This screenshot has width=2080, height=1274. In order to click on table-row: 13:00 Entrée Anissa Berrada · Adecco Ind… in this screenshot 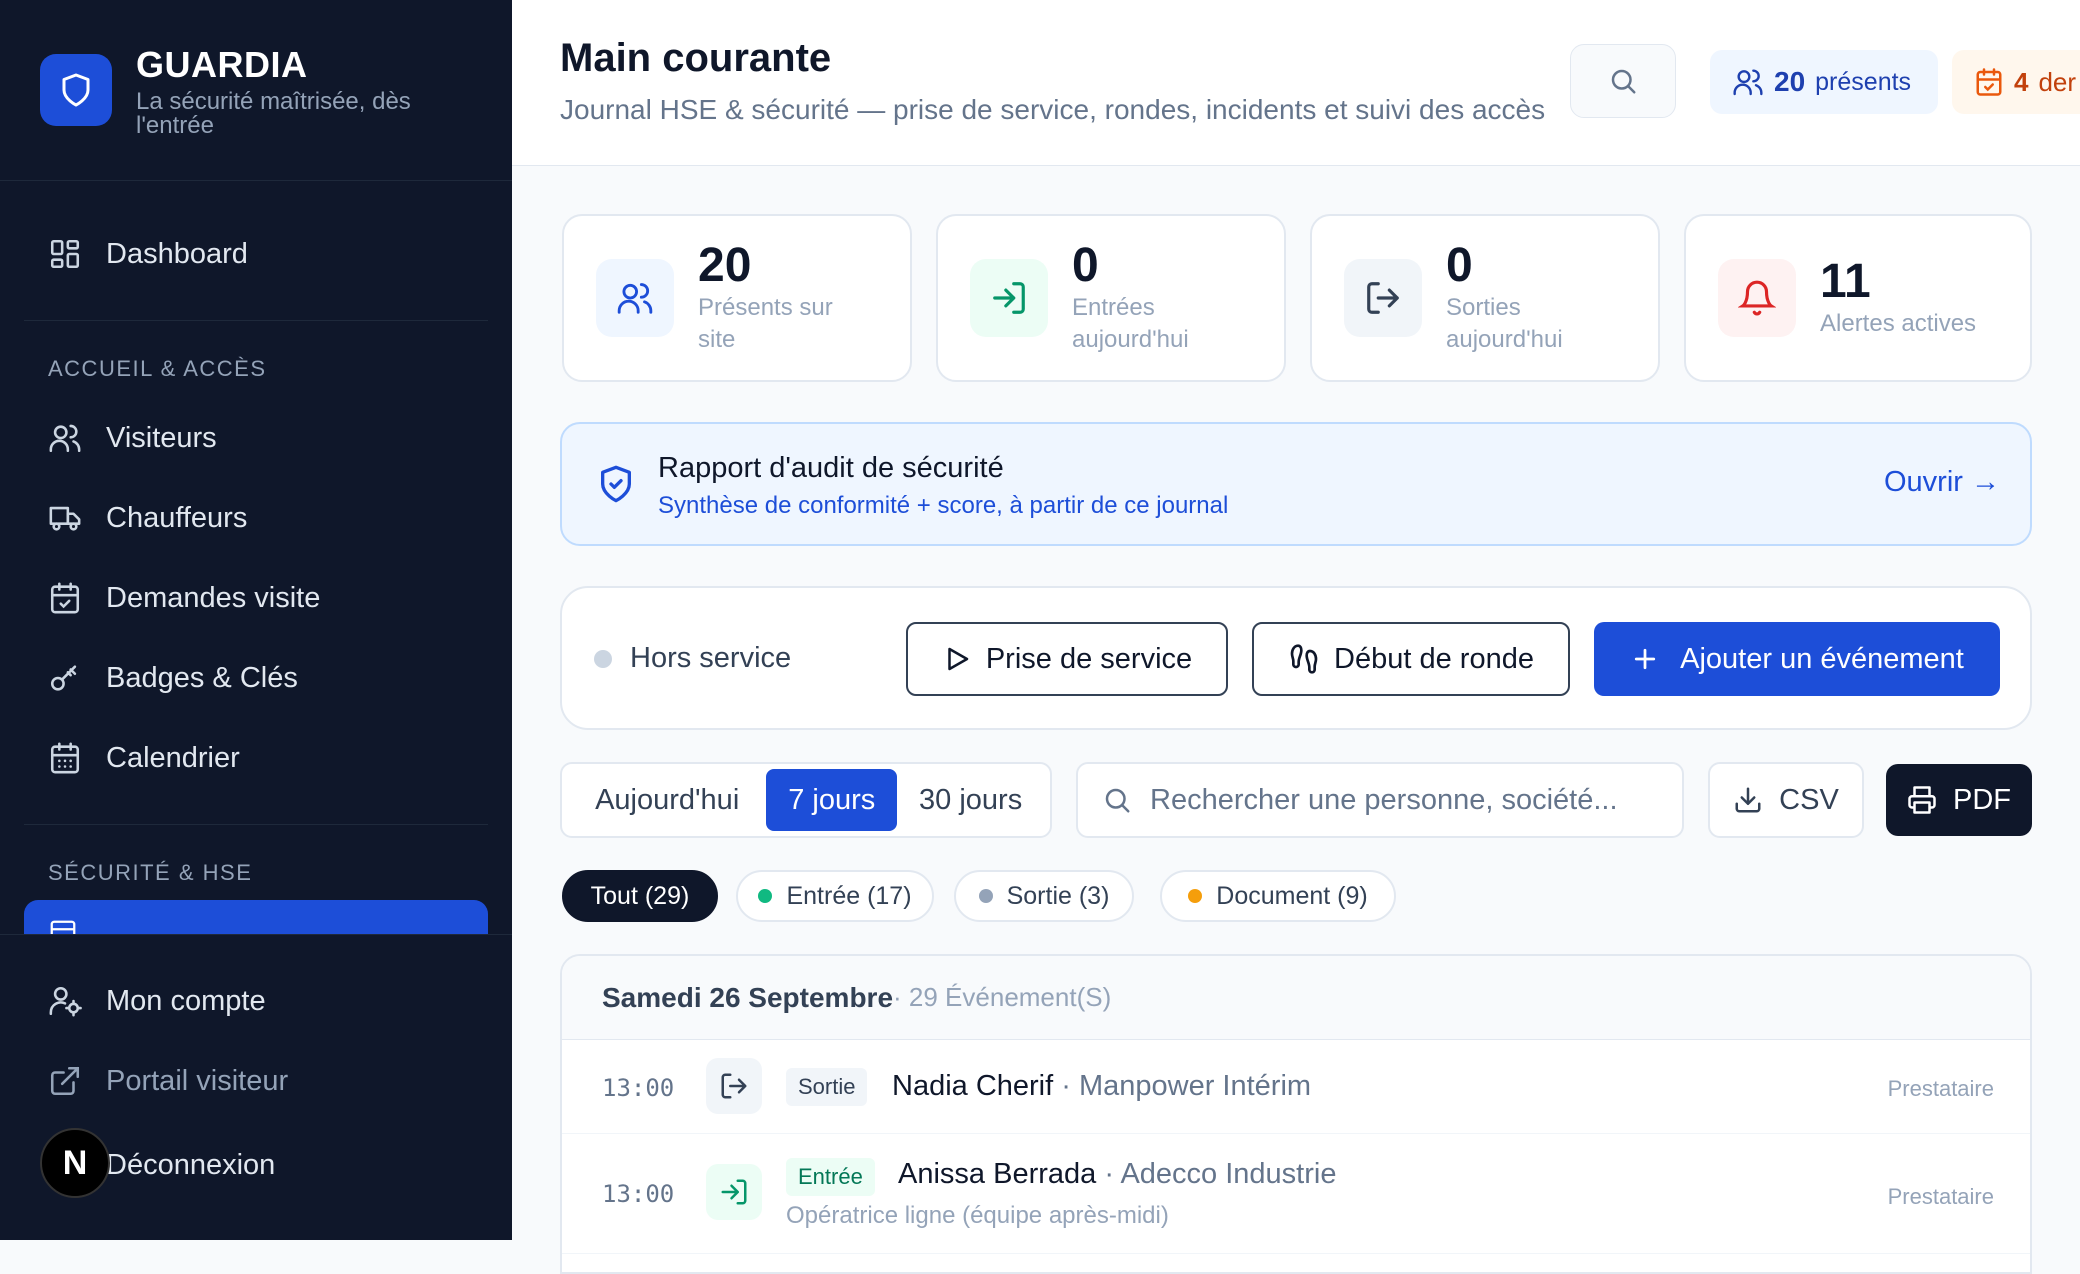, I will do `click(1296, 1194)`.